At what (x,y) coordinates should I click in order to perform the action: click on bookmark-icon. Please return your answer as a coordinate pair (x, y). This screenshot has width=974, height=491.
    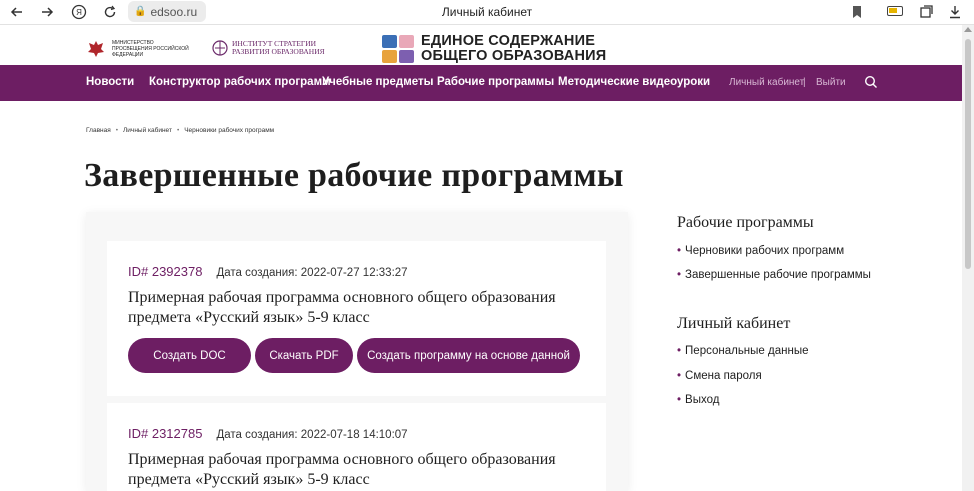
    Looking at the image, I should click on (857, 12).